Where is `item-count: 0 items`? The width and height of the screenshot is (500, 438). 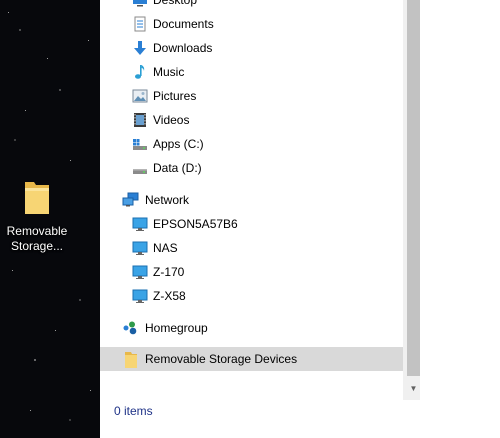 item-count: 0 items is located at coordinates (133, 411).